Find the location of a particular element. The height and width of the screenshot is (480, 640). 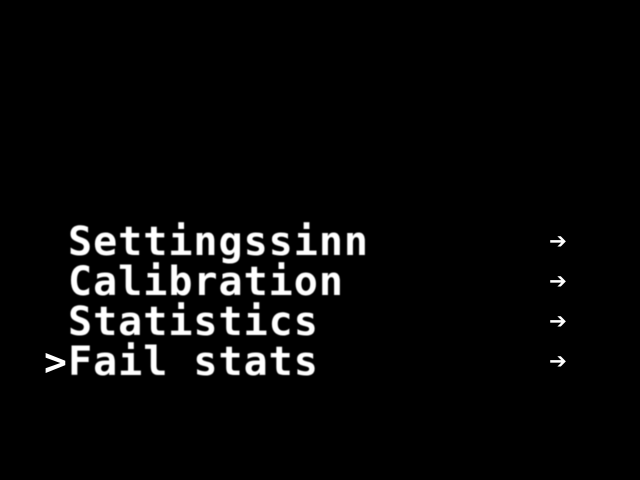

menu-item-label: Calibration is located at coordinates (206, 282).